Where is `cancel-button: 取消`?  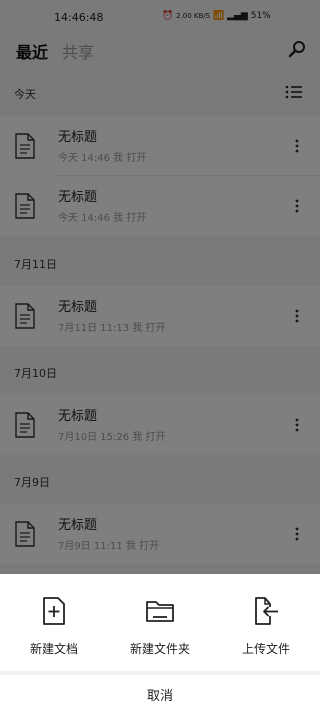
cancel-button: 取消 is located at coordinates (160, 697).